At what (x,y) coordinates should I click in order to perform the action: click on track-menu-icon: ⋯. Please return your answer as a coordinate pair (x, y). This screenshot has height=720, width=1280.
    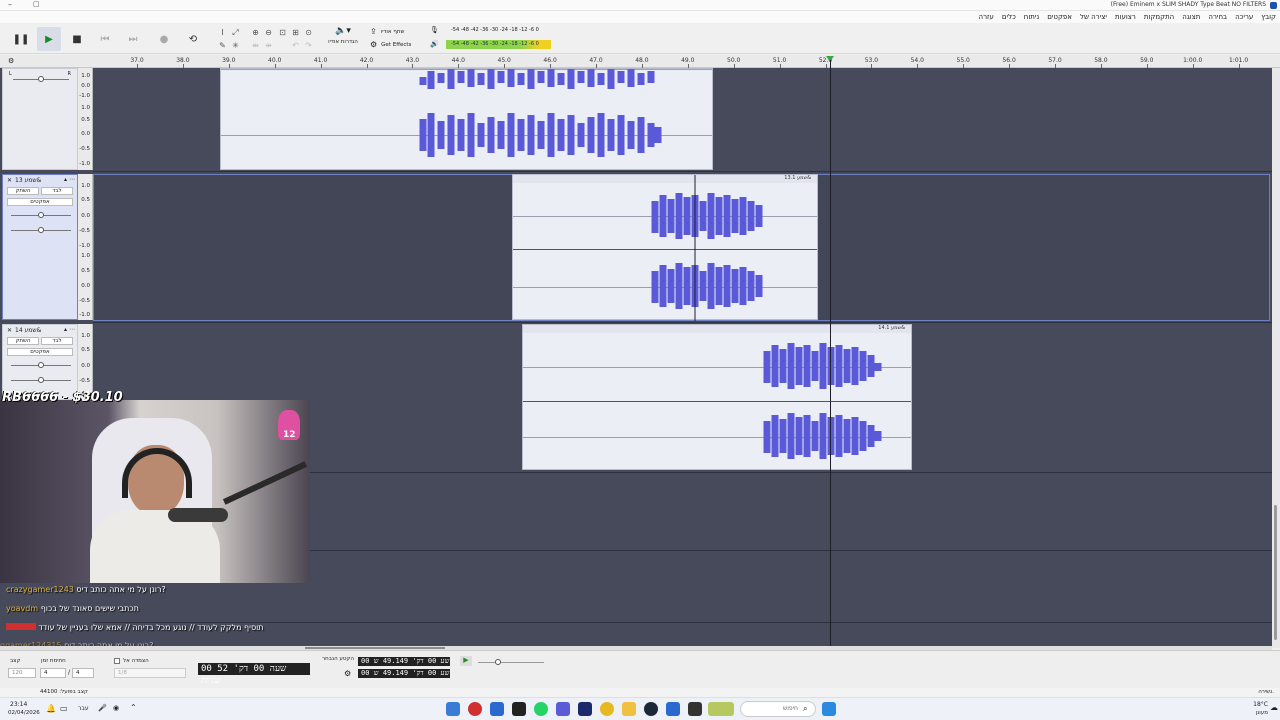
    Looking at the image, I should click on (72, 179).